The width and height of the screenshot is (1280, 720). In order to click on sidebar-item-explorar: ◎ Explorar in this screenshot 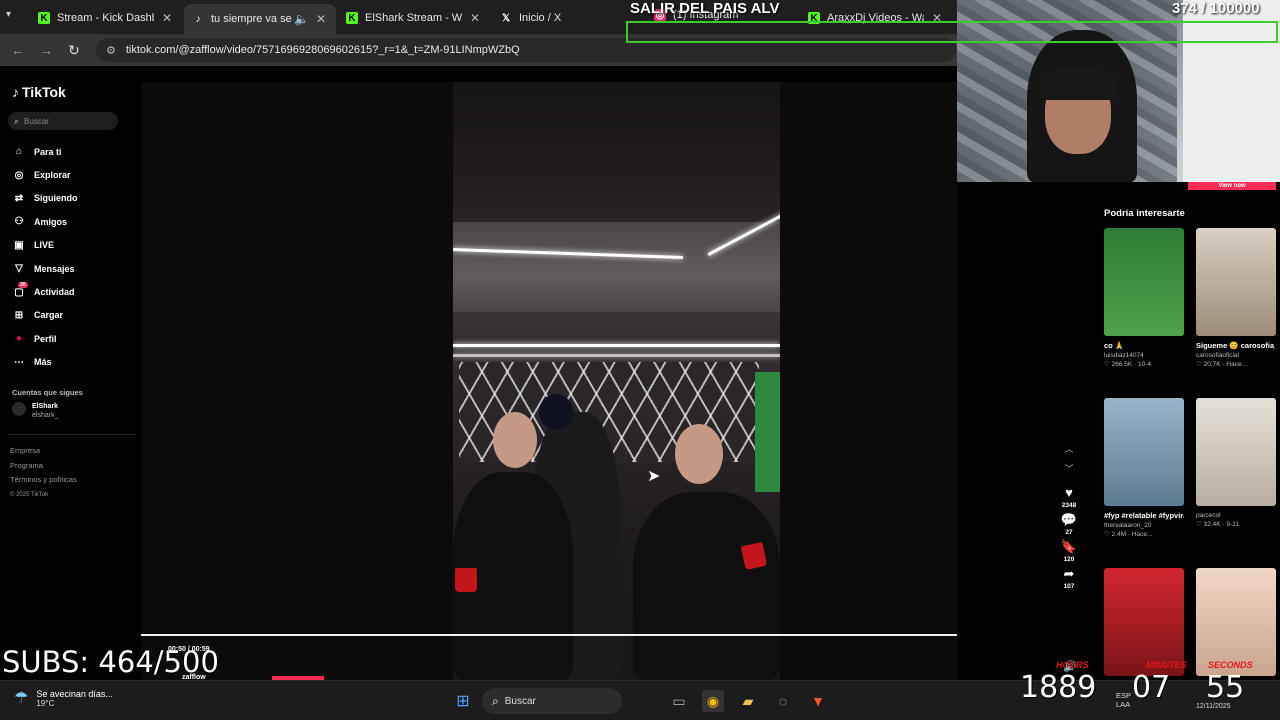, I will do `click(45, 174)`.